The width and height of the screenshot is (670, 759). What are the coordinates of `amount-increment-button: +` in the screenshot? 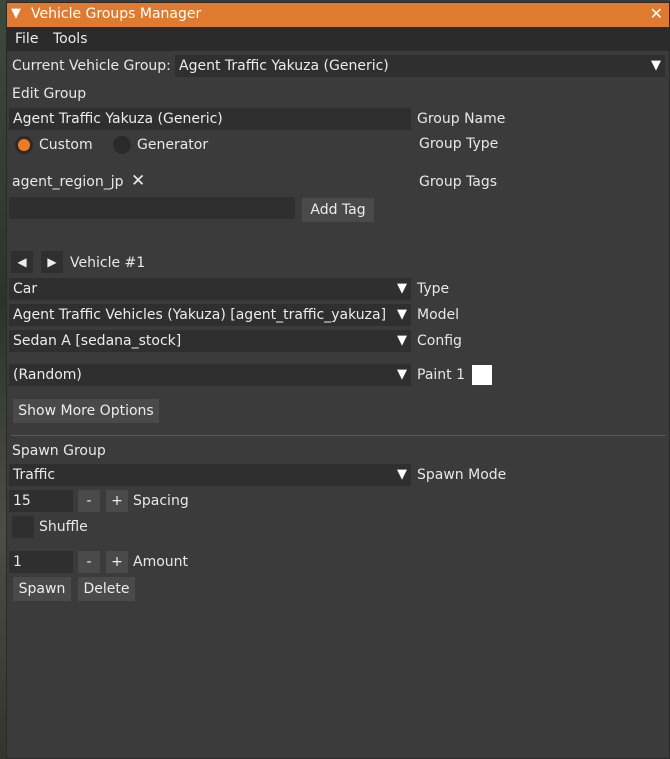 It's located at (117, 562).